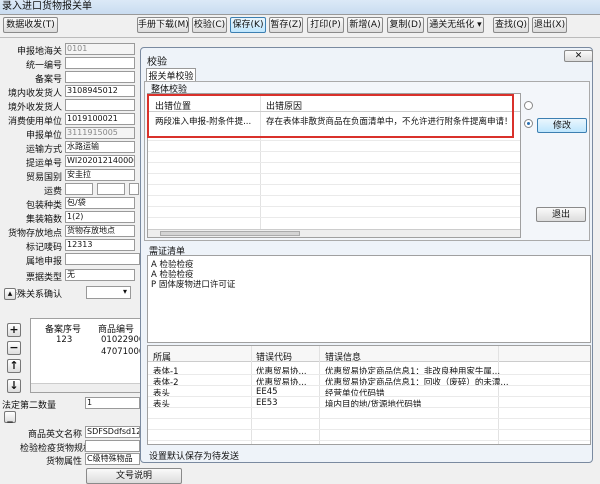  I want to click on field-label: 票据类型, so click(43, 278).